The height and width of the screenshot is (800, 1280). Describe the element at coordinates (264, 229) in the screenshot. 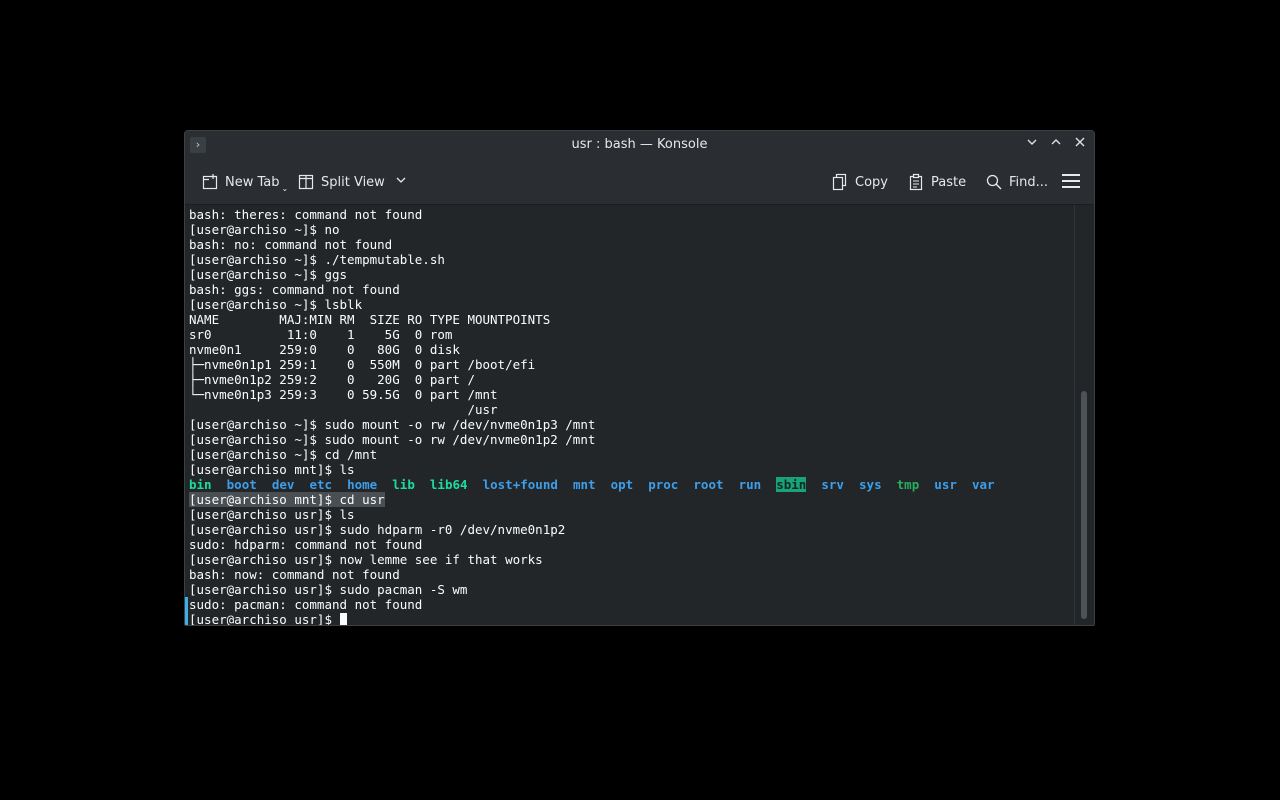

I see `terminal-line: [user@archiso ~]$ no` at that location.